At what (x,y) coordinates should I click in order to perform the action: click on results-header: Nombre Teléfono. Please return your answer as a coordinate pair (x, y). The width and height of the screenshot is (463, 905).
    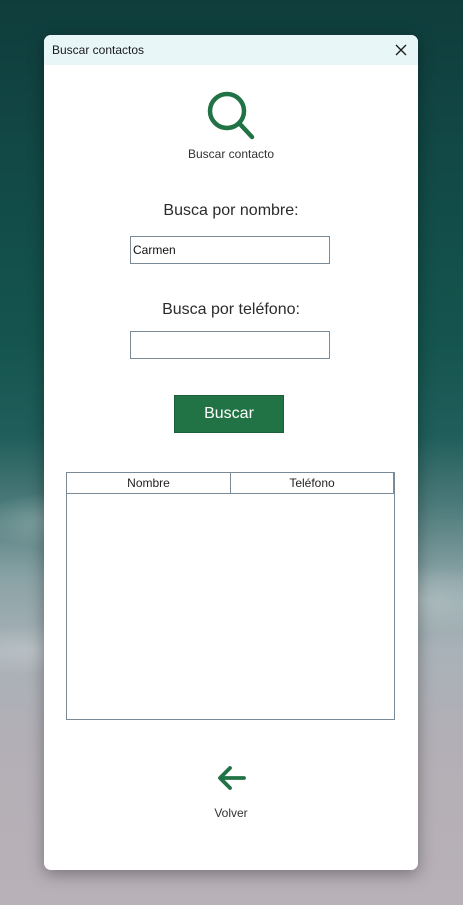
    Looking at the image, I should click on (230, 483).